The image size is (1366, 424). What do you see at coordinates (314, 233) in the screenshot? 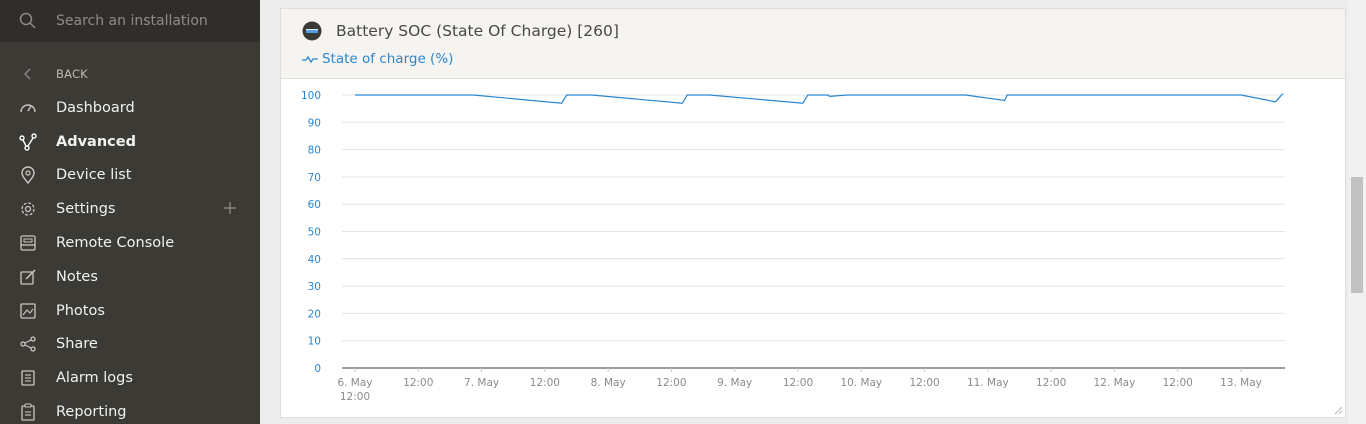
I see `y-tick-label: 50` at bounding box center [314, 233].